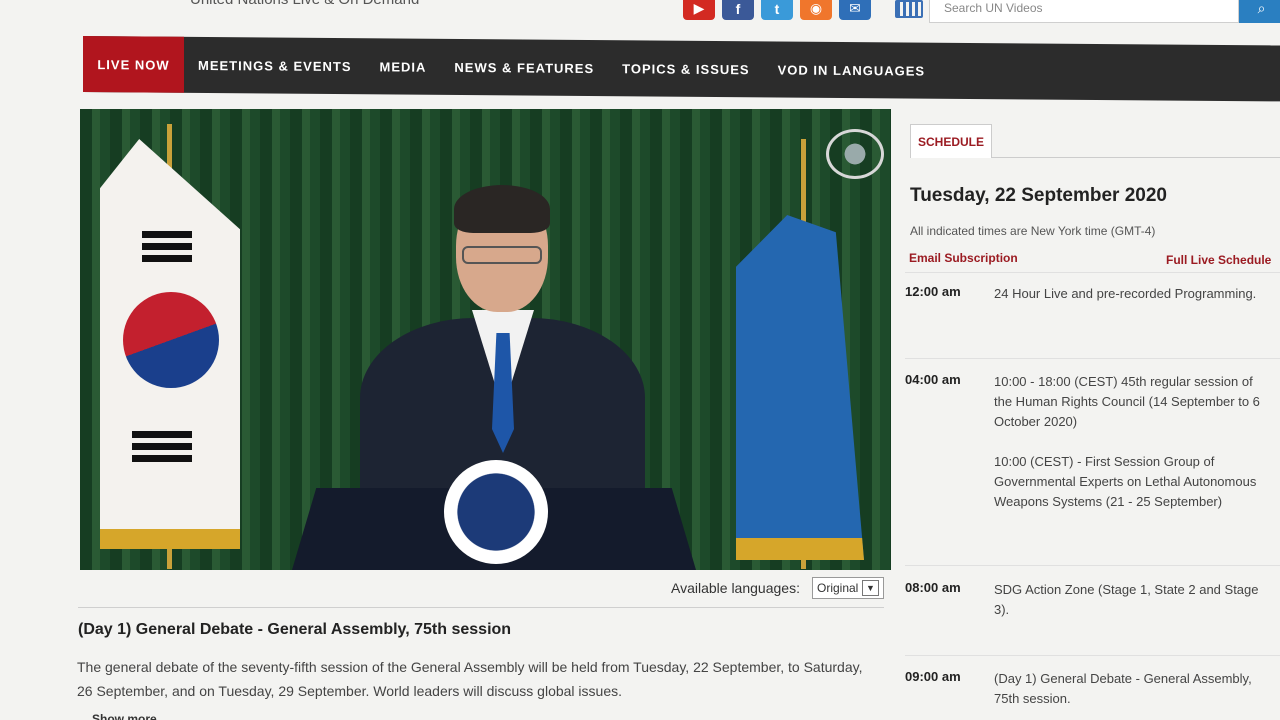 The image size is (1280, 720). What do you see at coordinates (963, 258) in the screenshot?
I see `email-subscription-link: Email Subscription` at bounding box center [963, 258].